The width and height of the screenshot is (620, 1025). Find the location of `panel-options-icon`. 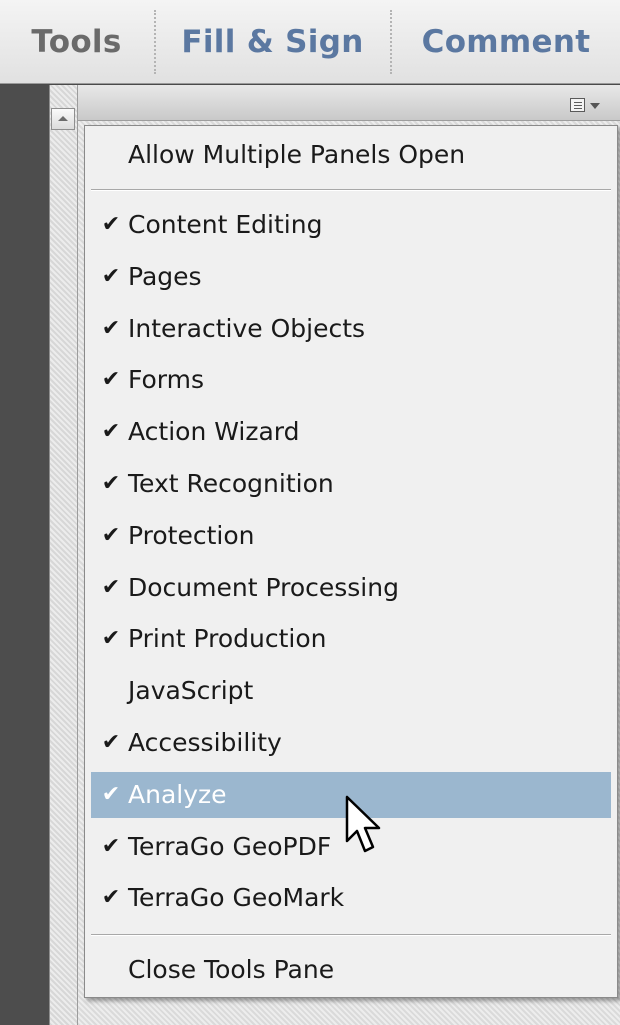

panel-options-icon is located at coordinates (577, 105).